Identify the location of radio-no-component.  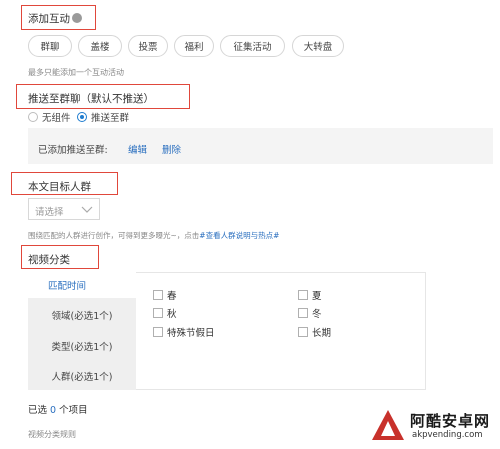
(33, 117).